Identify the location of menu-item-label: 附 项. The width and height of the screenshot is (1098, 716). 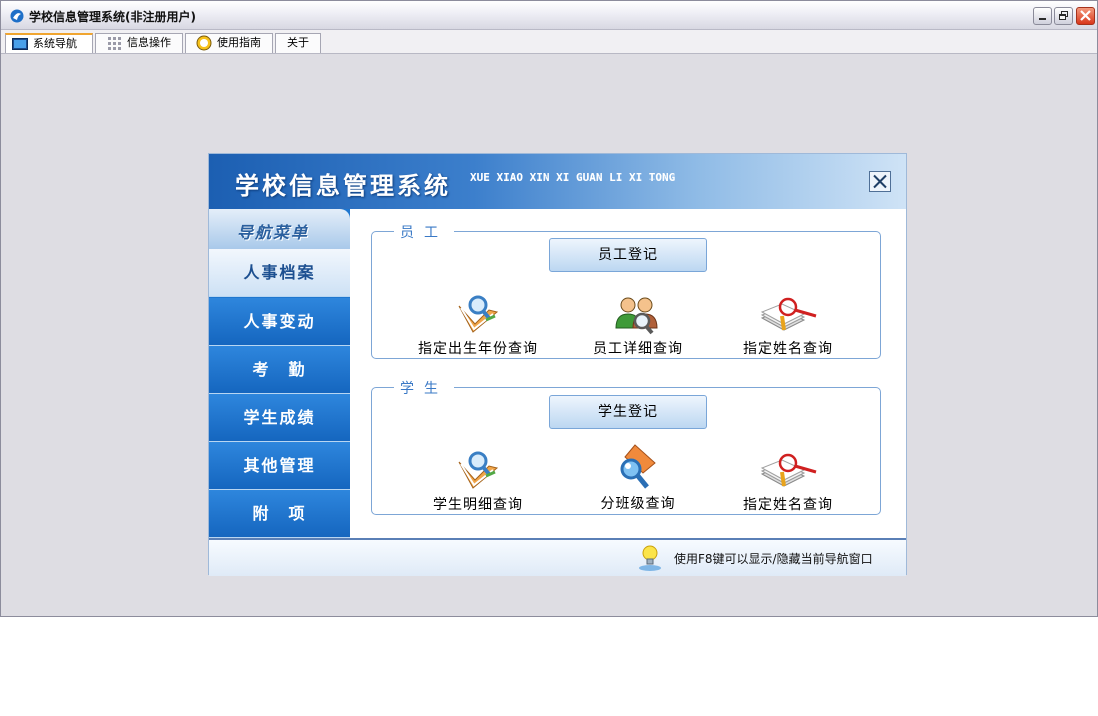
(279, 513).